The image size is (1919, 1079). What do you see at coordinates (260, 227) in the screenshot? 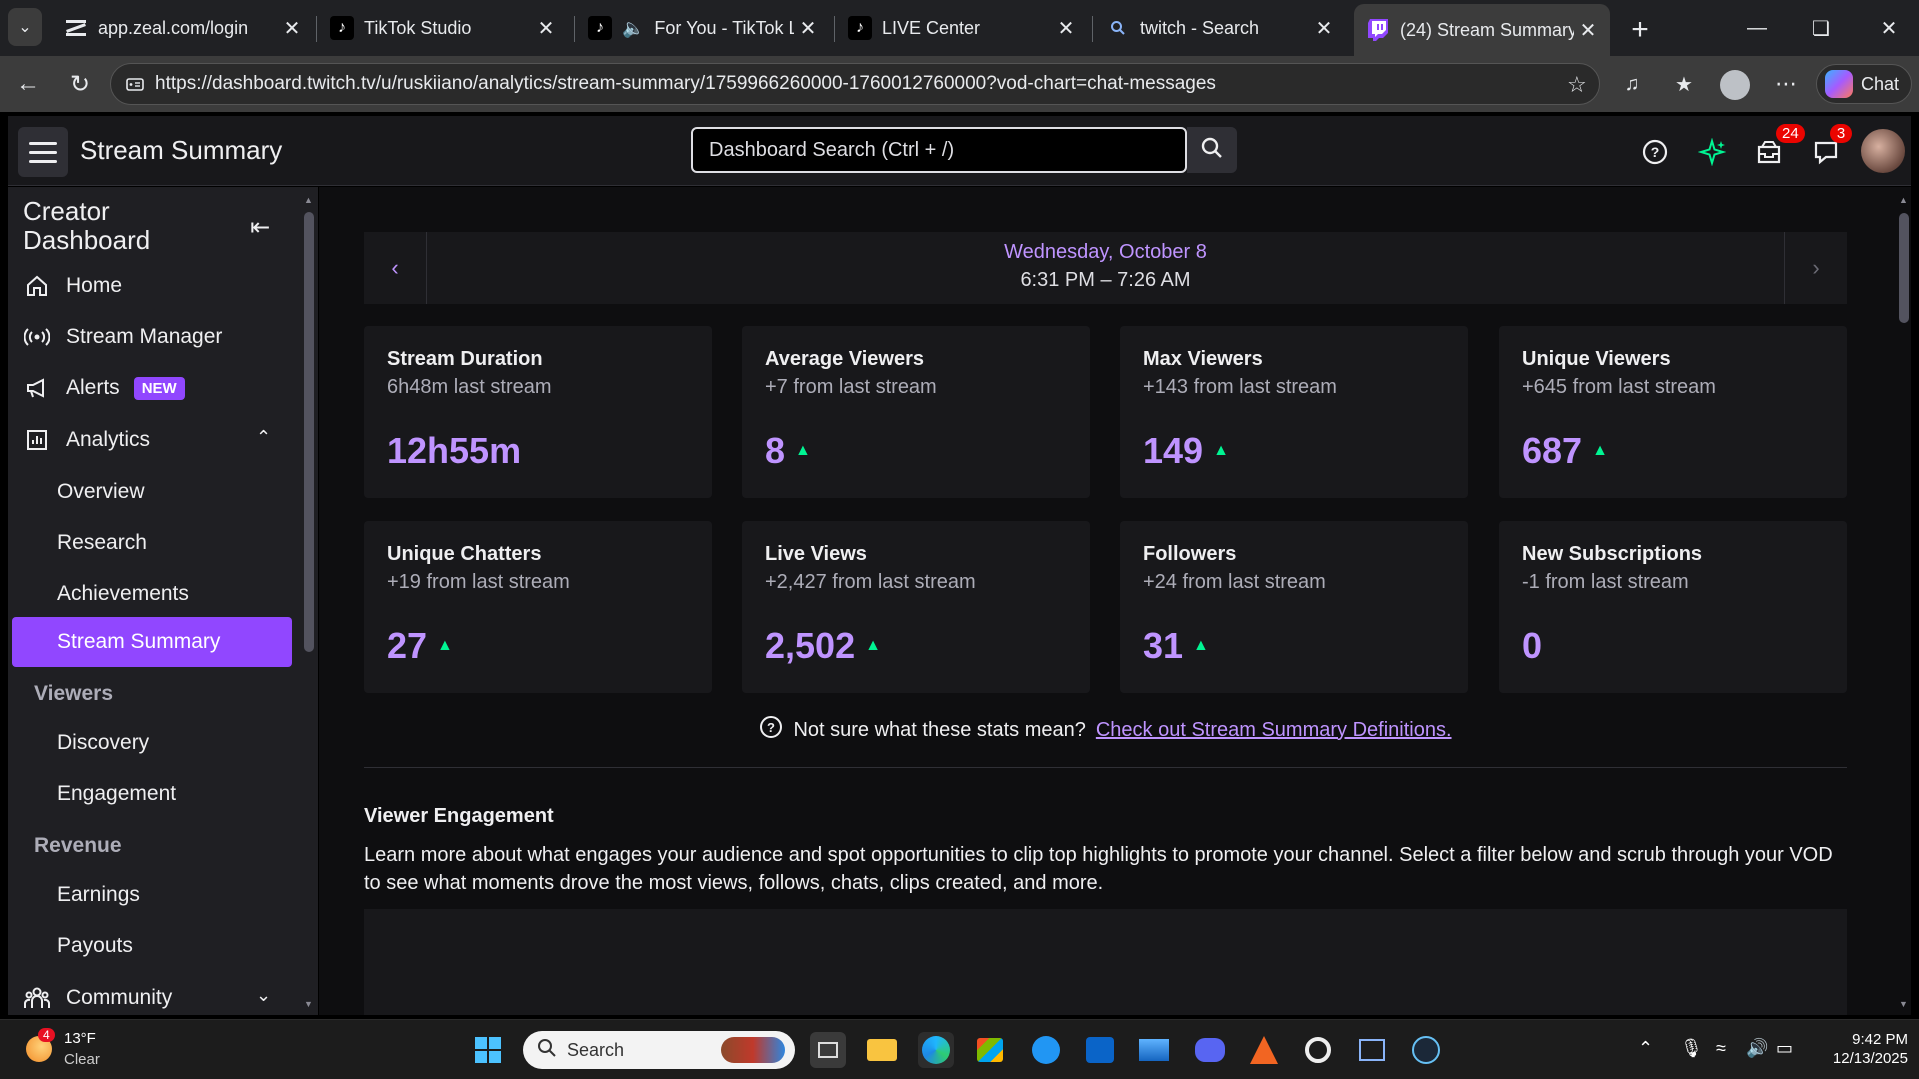
I see `collapse-sidebar-icon: ⇤` at bounding box center [260, 227].